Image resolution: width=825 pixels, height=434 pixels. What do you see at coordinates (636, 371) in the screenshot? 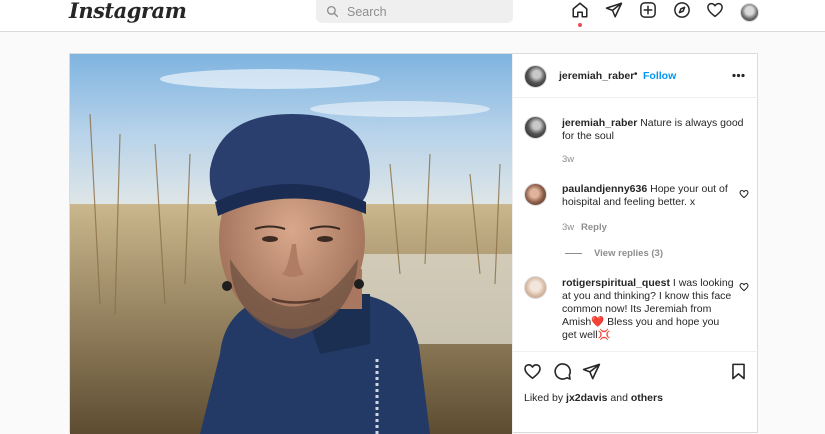
I see `post-action-bar` at bounding box center [636, 371].